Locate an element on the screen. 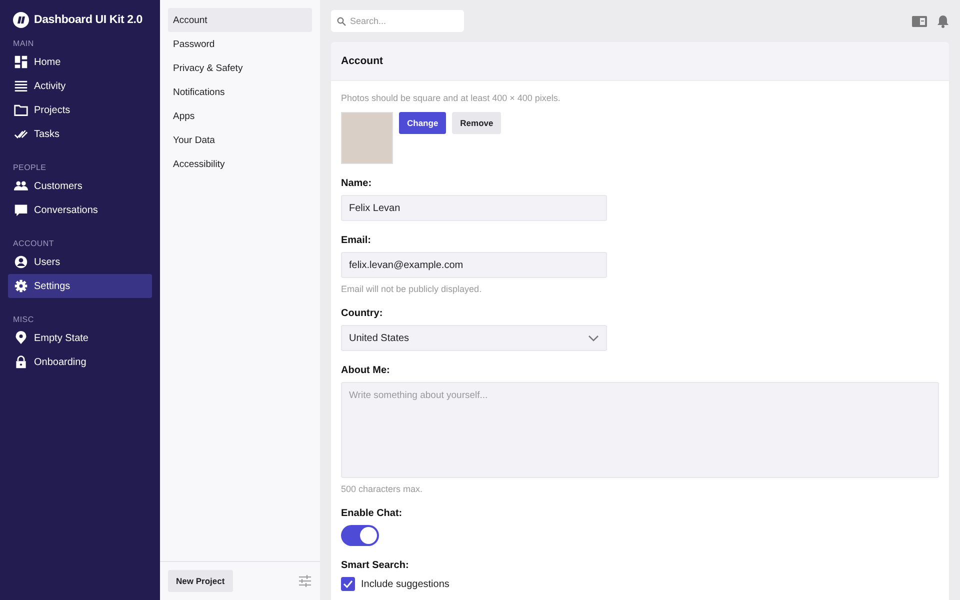  photo-placeholder is located at coordinates (367, 138).